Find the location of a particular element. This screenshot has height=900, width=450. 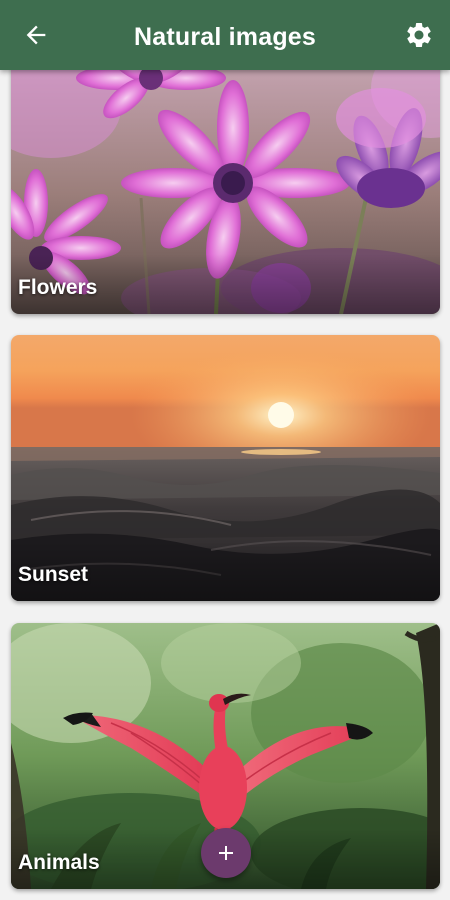

add-button is located at coordinates (226, 853).